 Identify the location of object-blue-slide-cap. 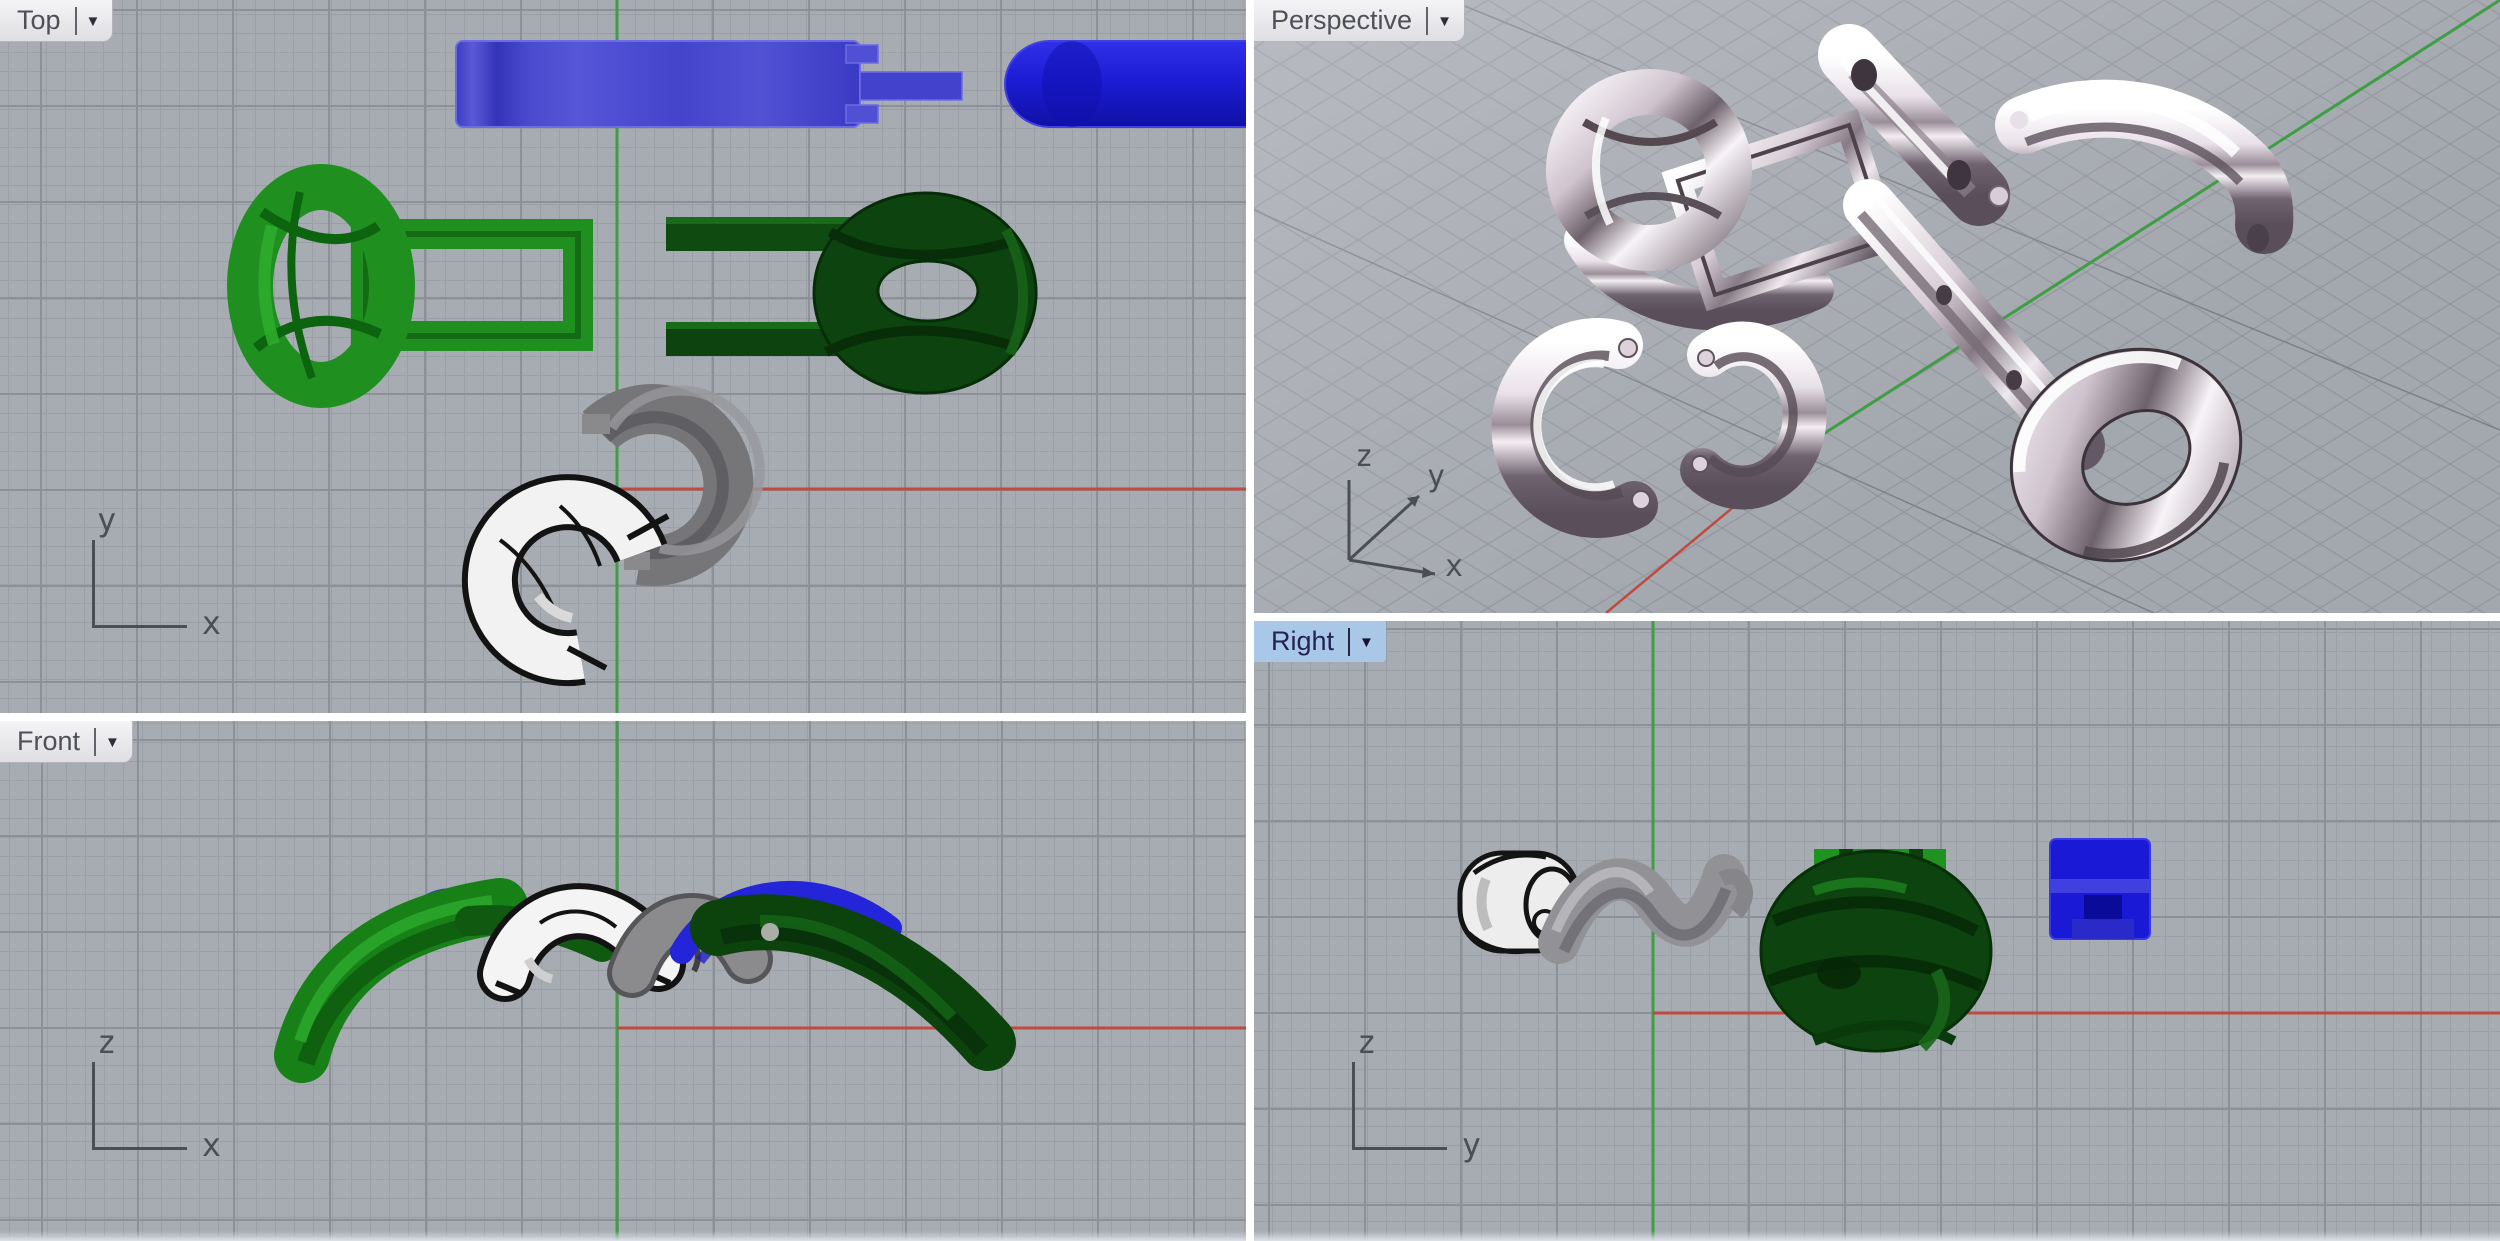
(1125, 84).